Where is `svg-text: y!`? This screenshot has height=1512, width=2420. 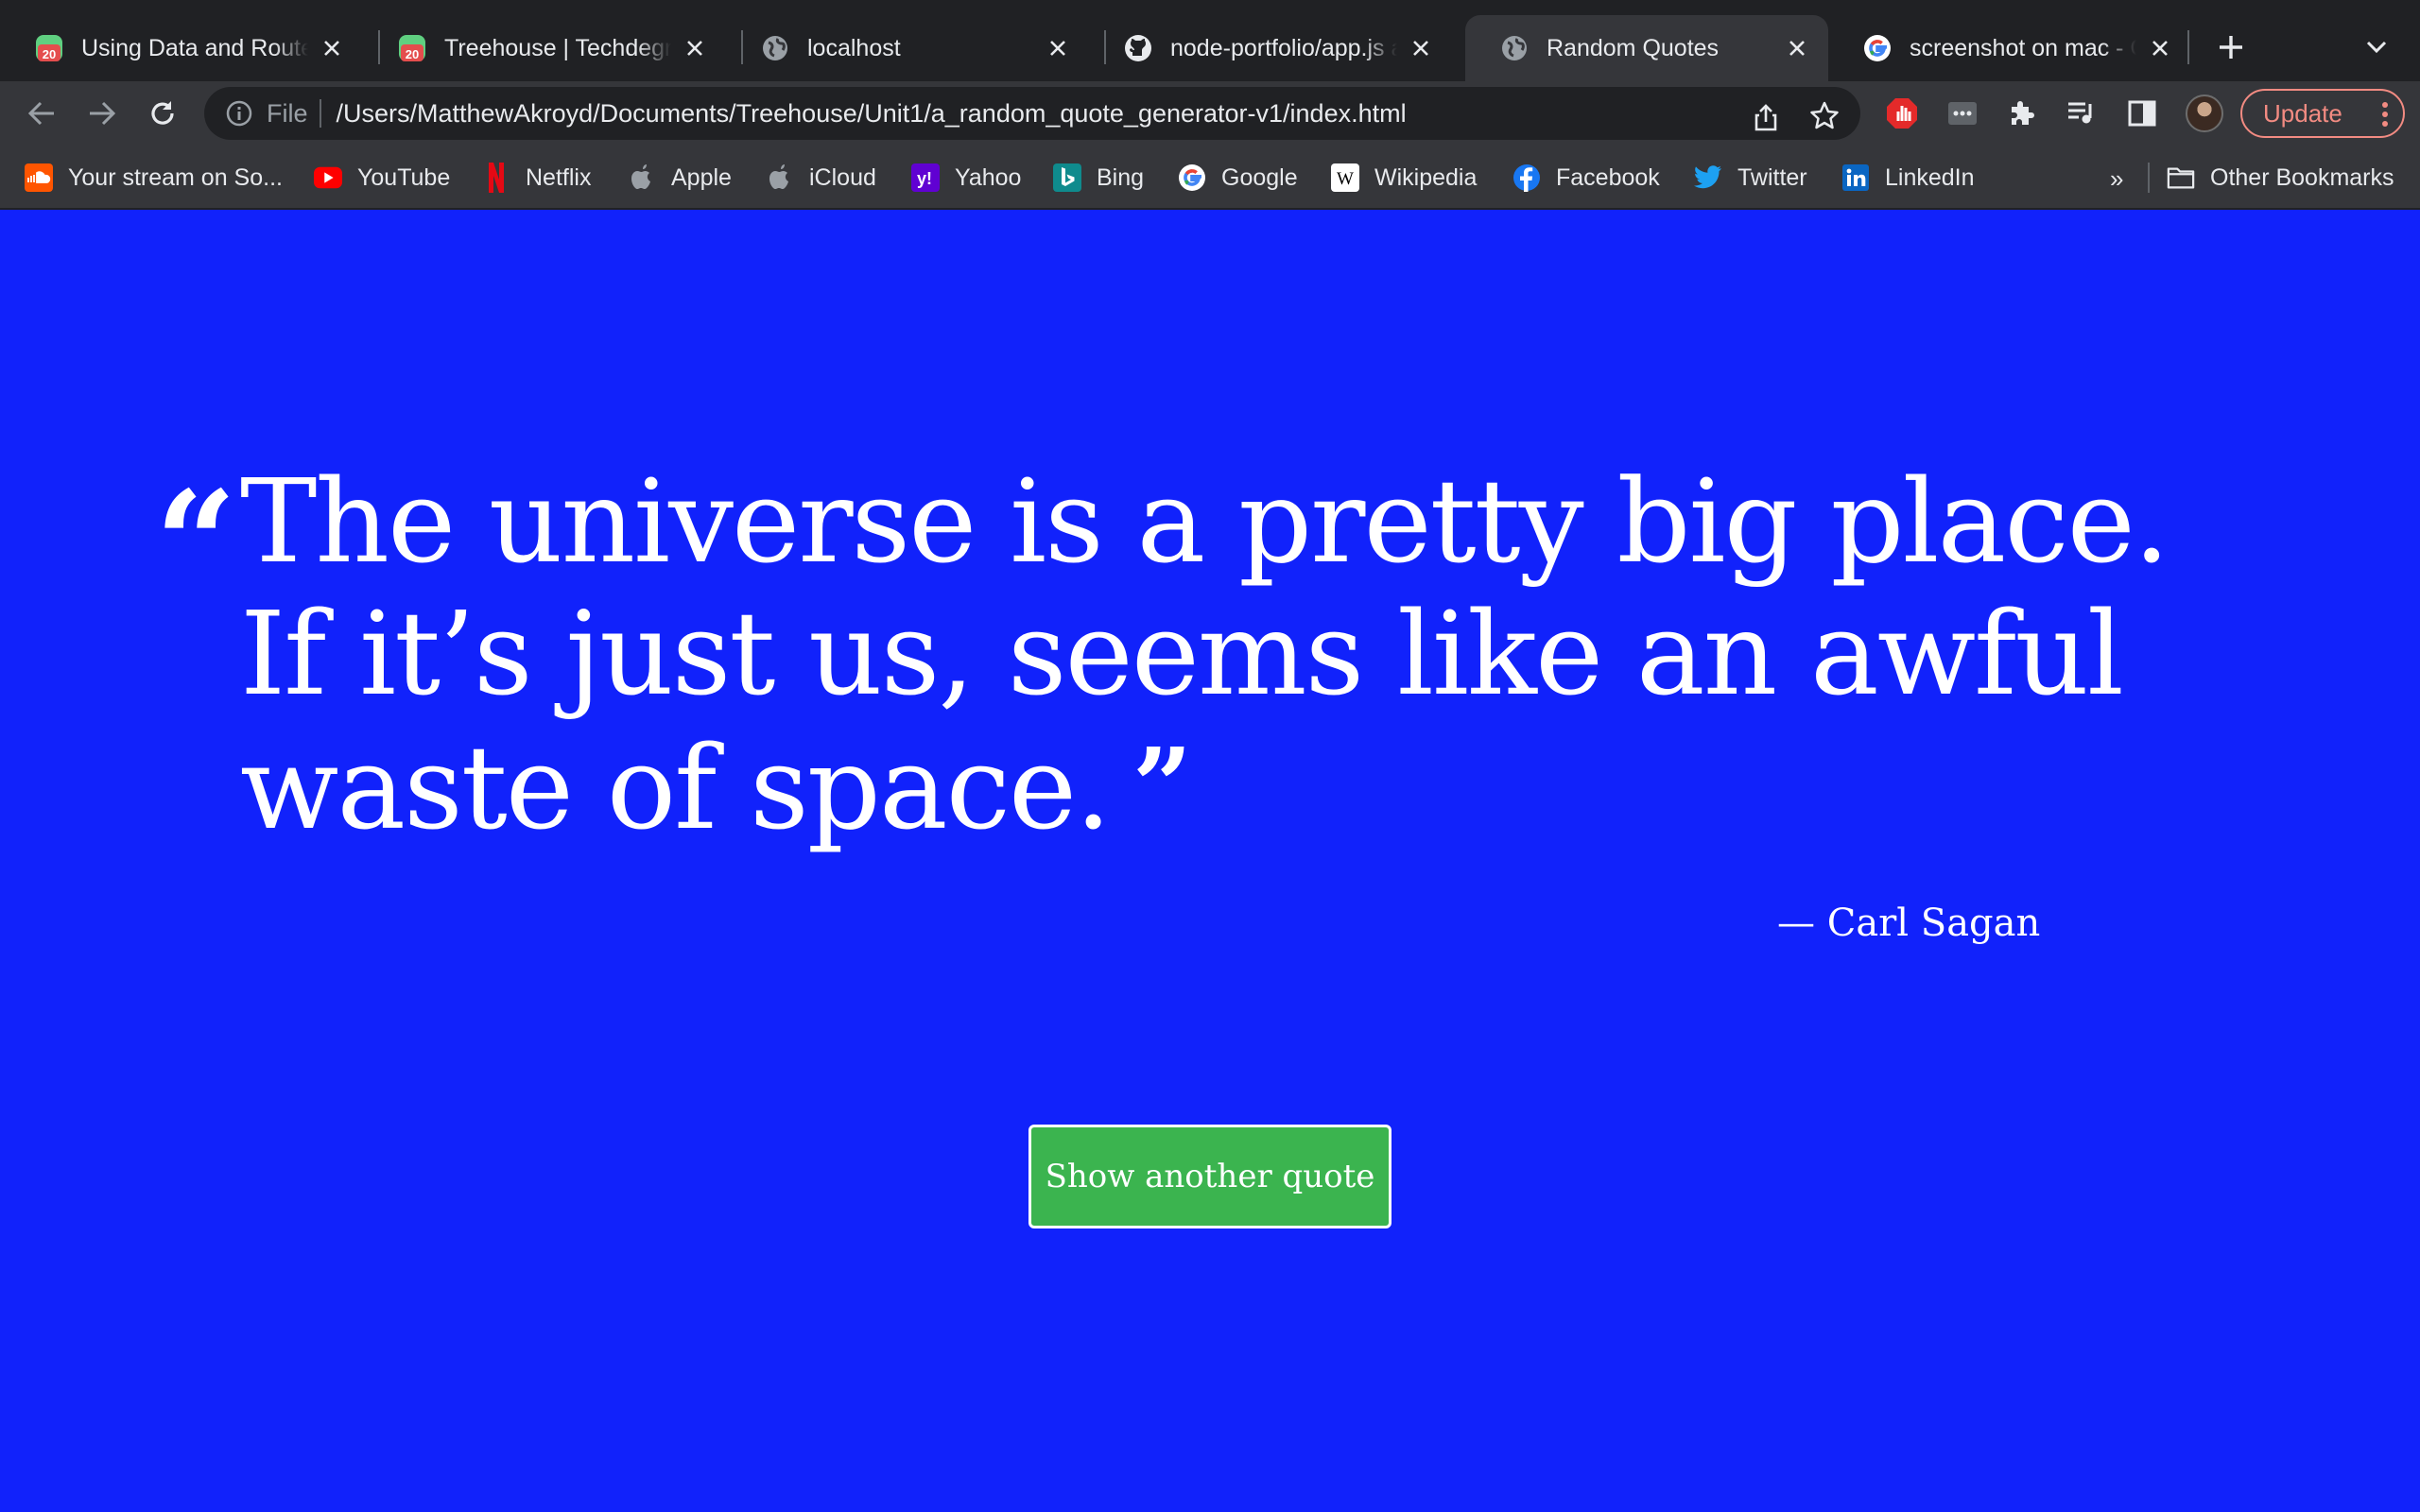 svg-text: y! is located at coordinates (924, 178).